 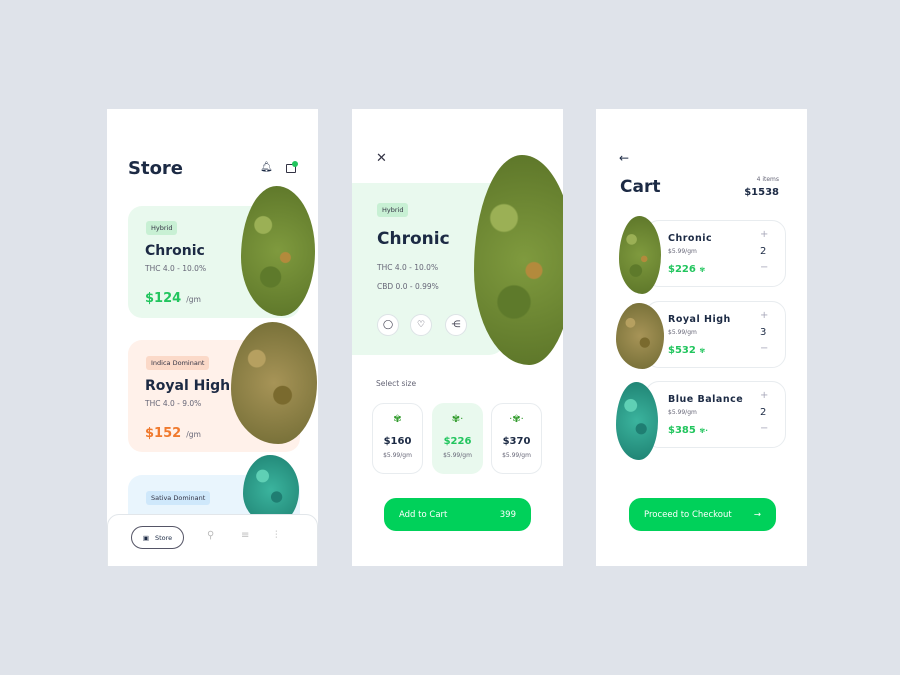 I want to click on bottom-nav: ▣ Store ⚲ ≡ ⫶, so click(x=212, y=540).